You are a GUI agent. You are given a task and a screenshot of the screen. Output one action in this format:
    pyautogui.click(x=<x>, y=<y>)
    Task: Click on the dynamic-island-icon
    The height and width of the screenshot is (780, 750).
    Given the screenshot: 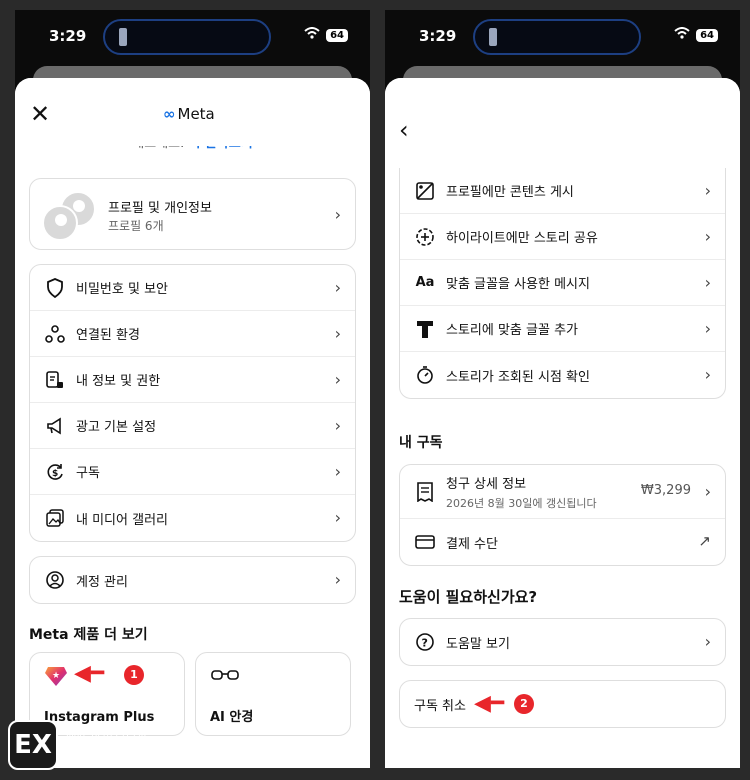 What is the action you would take?
    pyautogui.click(x=123, y=37)
    